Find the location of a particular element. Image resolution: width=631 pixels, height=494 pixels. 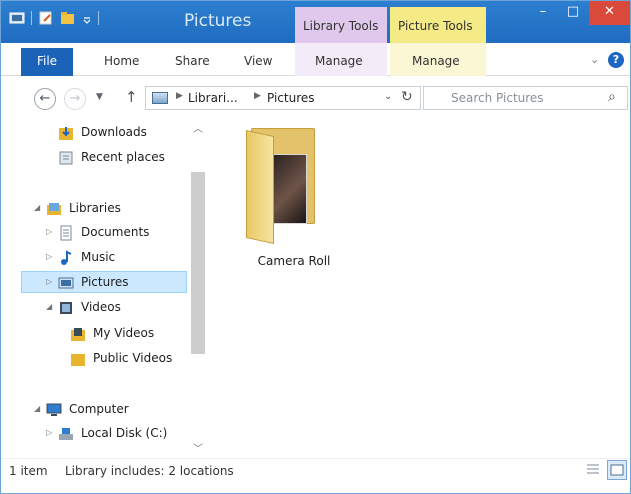

nav-label: Libraries is located at coordinates (95, 208).